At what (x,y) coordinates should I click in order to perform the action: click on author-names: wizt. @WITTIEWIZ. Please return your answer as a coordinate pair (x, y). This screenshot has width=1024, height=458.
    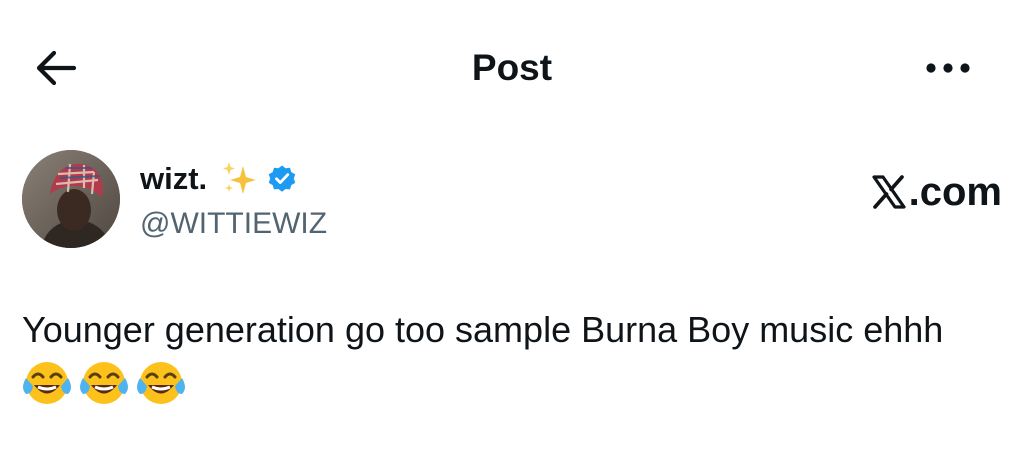
    Looking at the image, I should click on (233, 201).